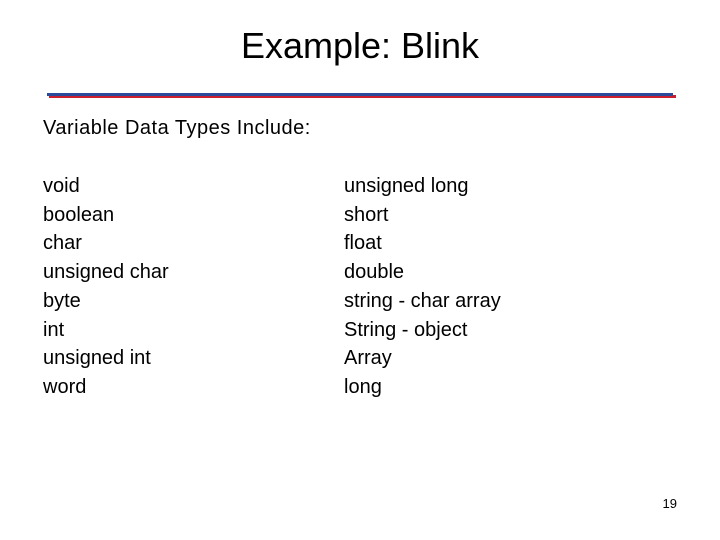 The width and height of the screenshot is (720, 540). What do you see at coordinates (363, 386) in the screenshot?
I see `list-item: long` at bounding box center [363, 386].